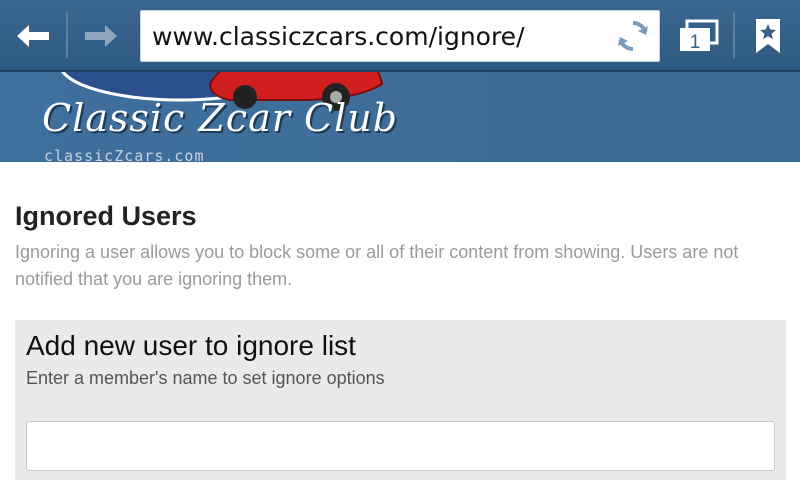  I want to click on back-button, so click(33, 36).